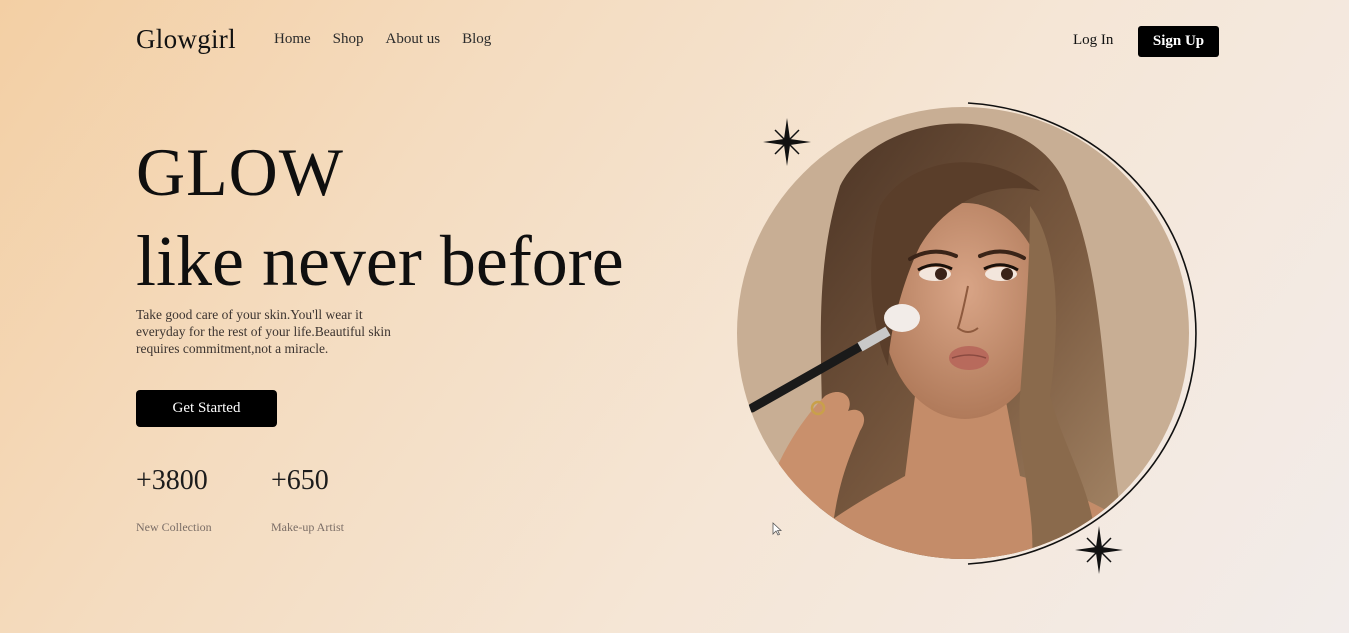  Describe the element at coordinates (174, 499) in the screenshot. I see `stat-new-collection: +3800 New Collection` at that location.